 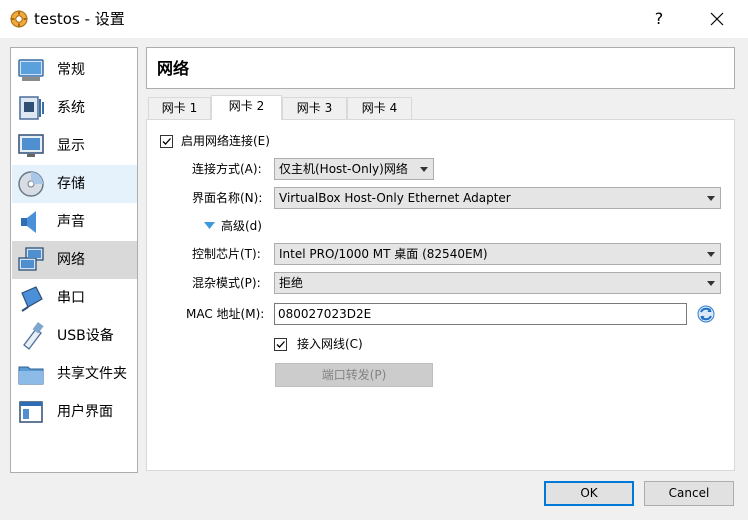 I want to click on attached-to-select: 仅主机(Host-Only)网络, so click(x=354, y=169).